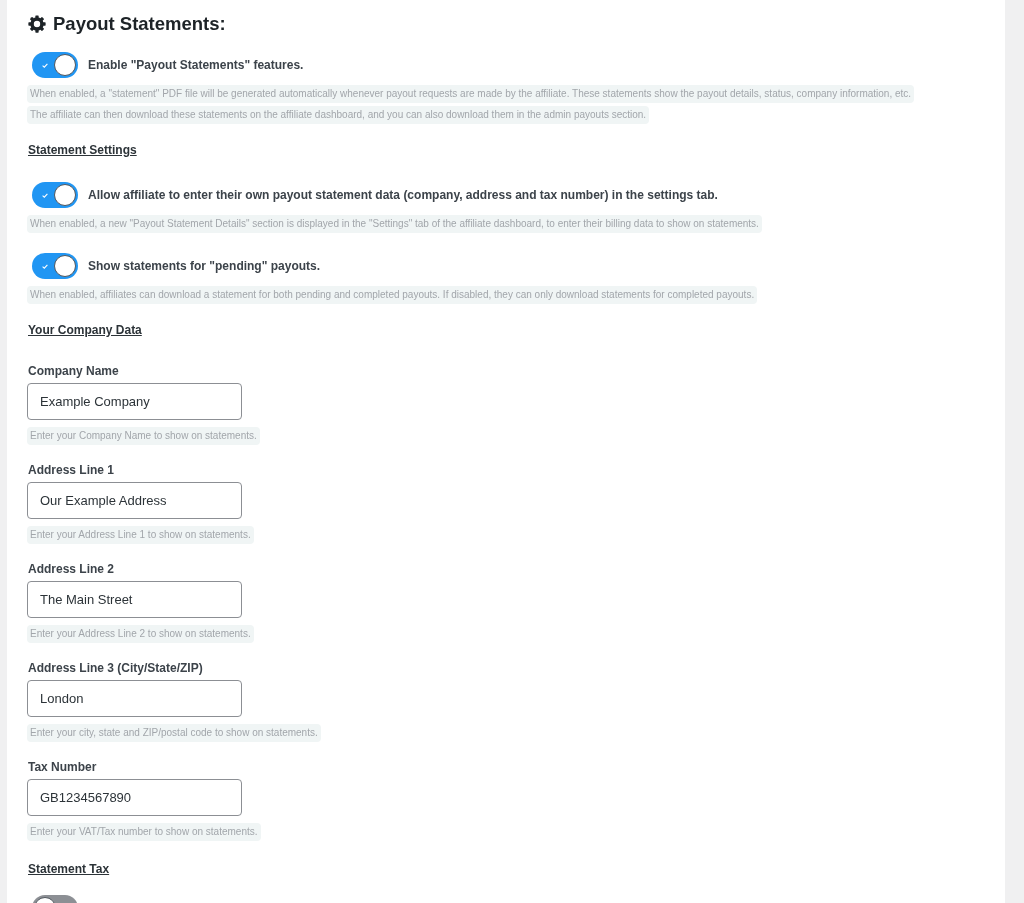 This screenshot has height=903, width=1024. Describe the element at coordinates (69, 869) in the screenshot. I see `section-subheading: Statement Tax` at that location.